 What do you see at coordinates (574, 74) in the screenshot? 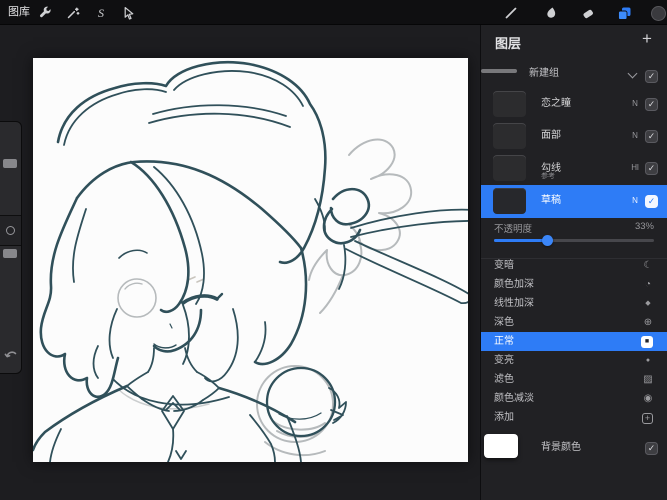
I see `layer-group-row: 新建组 ✓` at bounding box center [574, 74].